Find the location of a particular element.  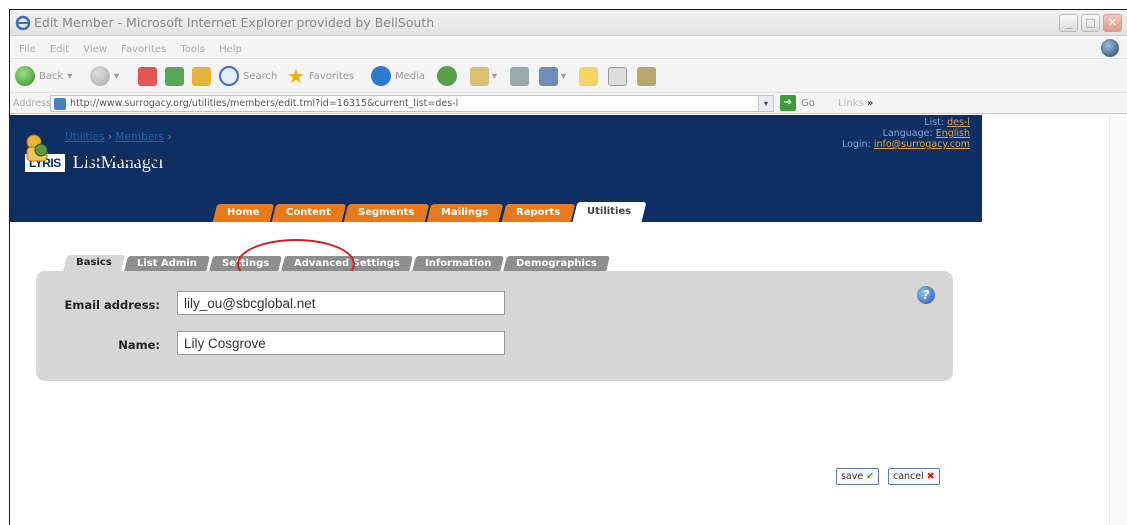

menu-file: File is located at coordinates (27, 50).